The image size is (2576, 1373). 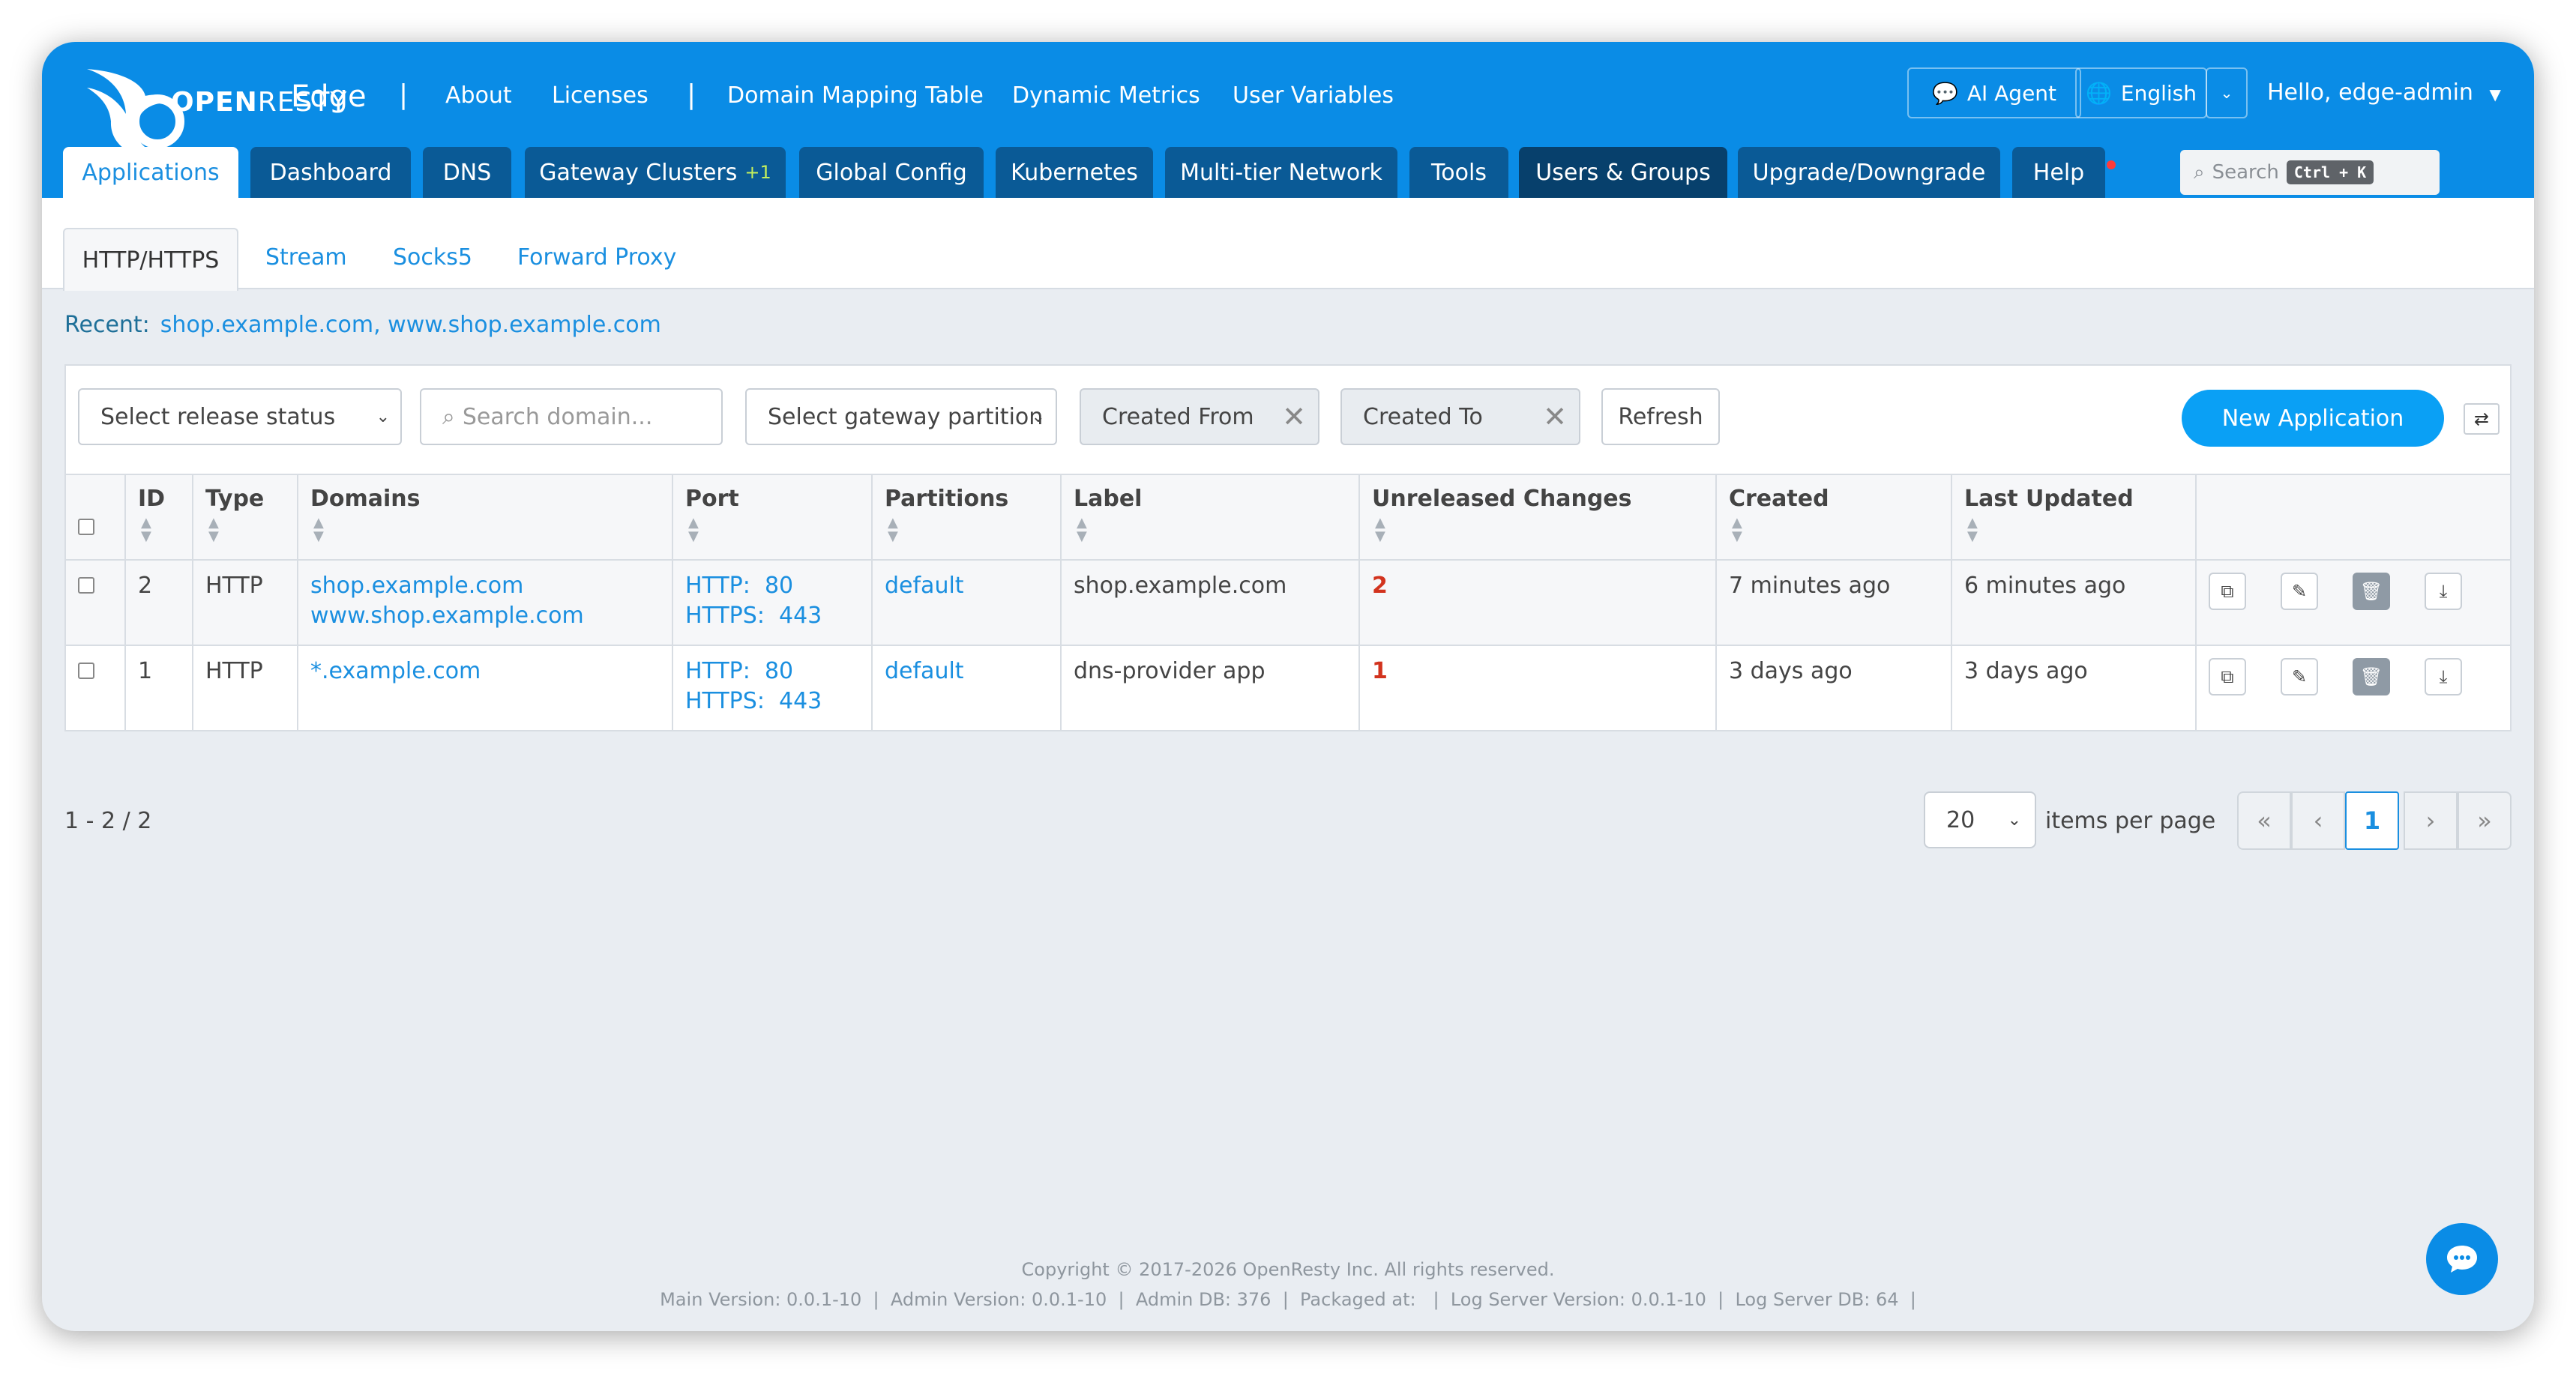 What do you see at coordinates (2099, 93) in the screenshot?
I see `globe-icon: 🌐` at bounding box center [2099, 93].